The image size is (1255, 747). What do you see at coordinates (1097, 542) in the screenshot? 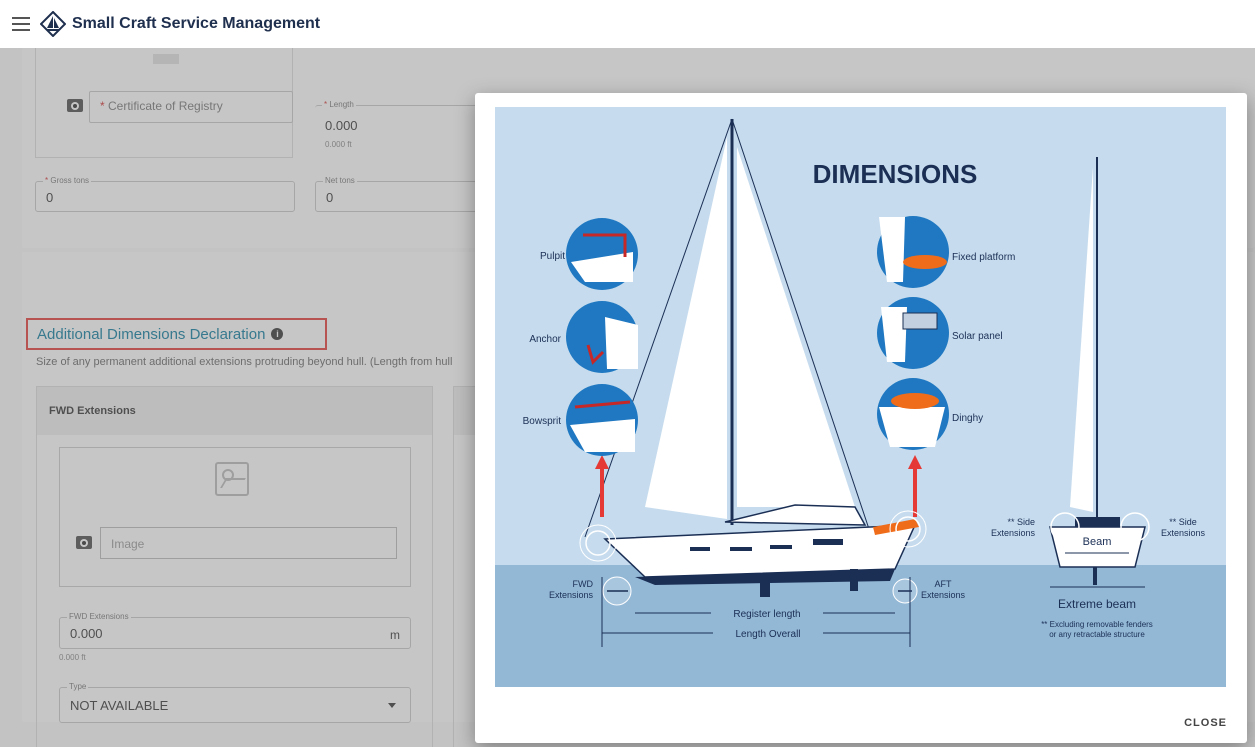
I see `beam-label: Beam` at bounding box center [1097, 542].